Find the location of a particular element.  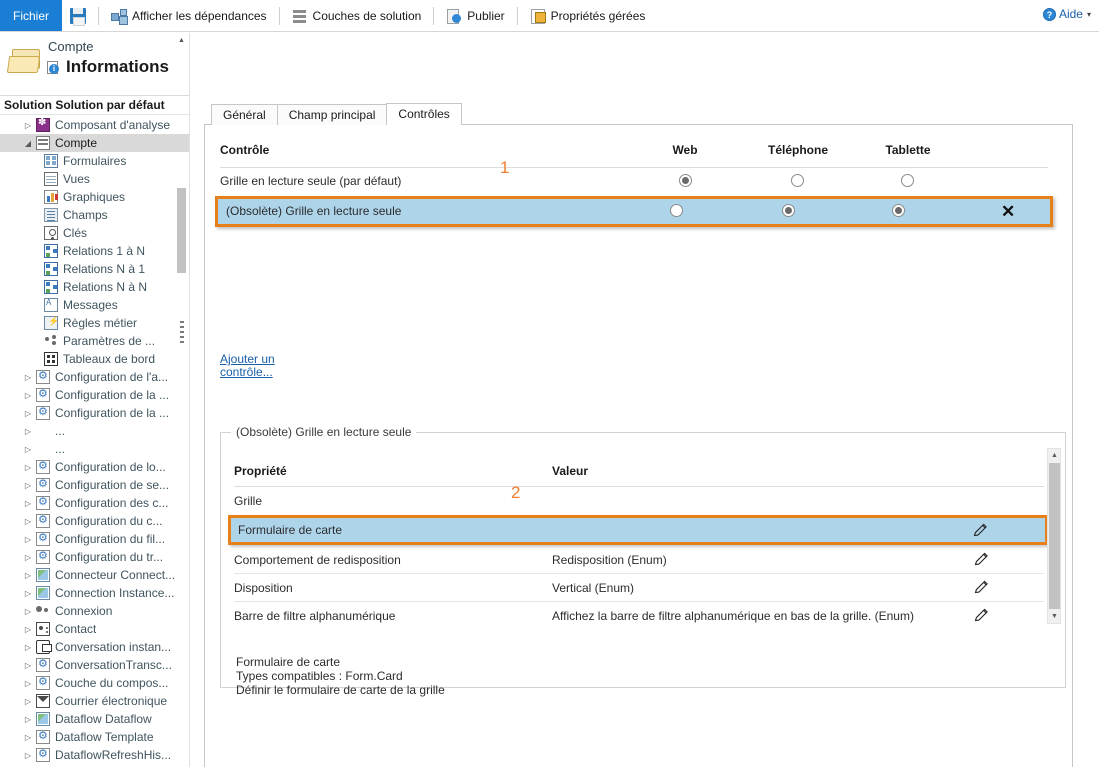

tab-controles: Contrôles is located at coordinates (424, 114).